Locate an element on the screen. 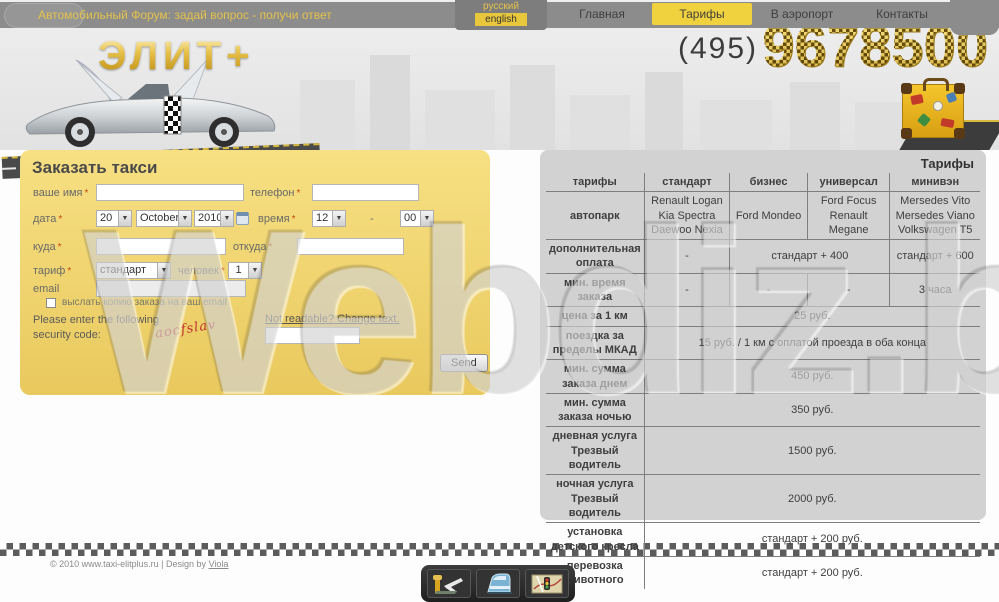 The height and width of the screenshot is (602, 999). date-label: дата * is located at coordinates (48, 219).